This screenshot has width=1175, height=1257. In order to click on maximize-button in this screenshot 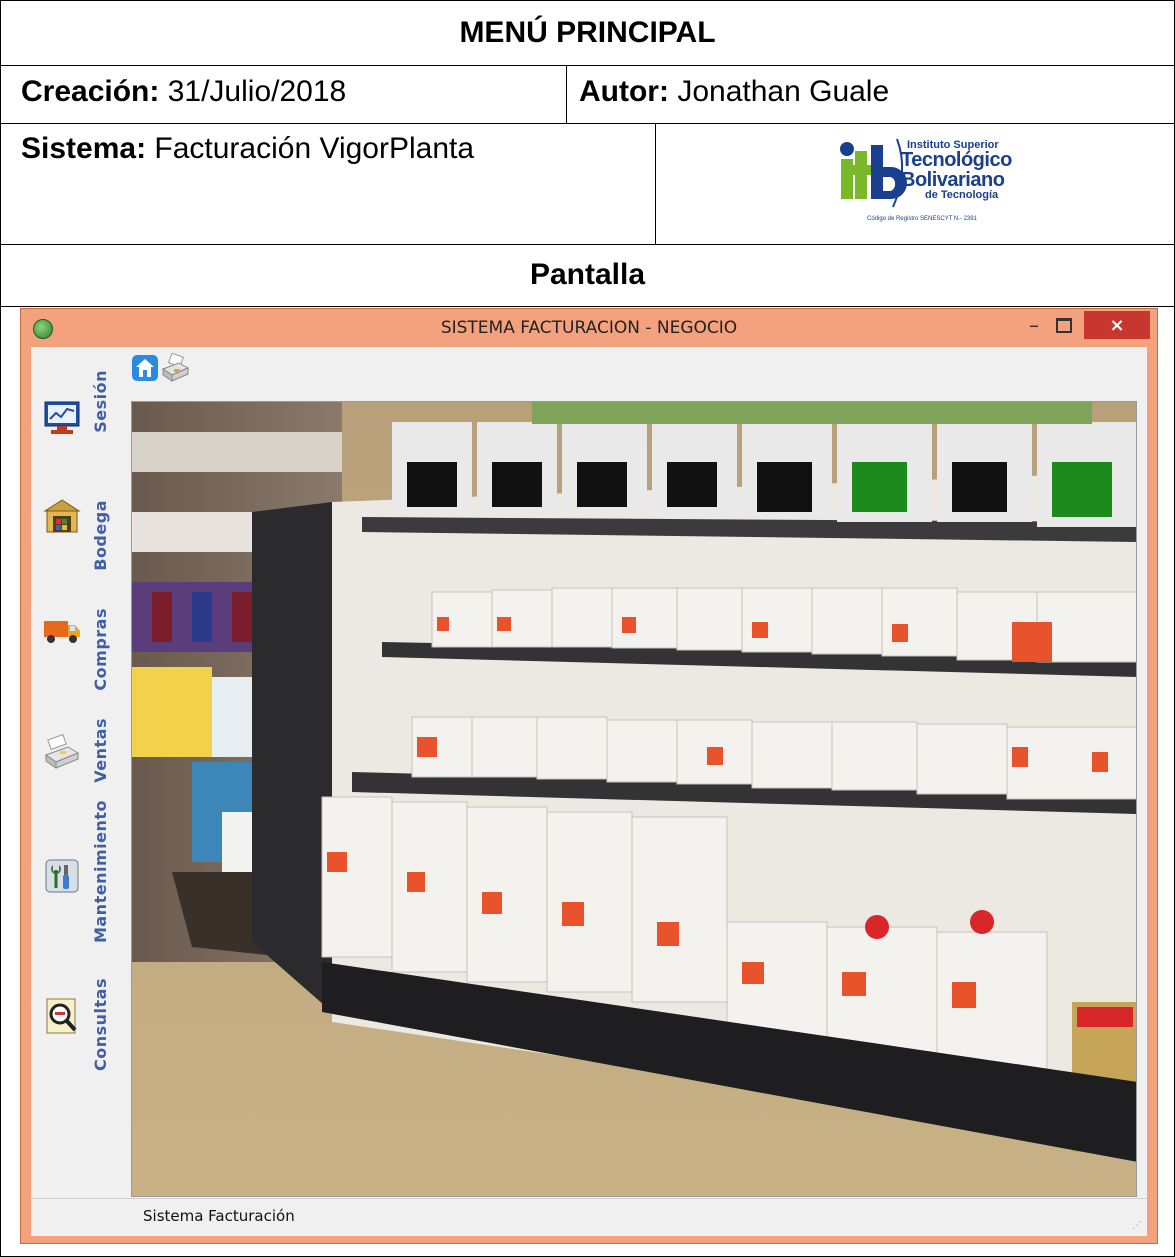, I will do `click(1064, 325)`.